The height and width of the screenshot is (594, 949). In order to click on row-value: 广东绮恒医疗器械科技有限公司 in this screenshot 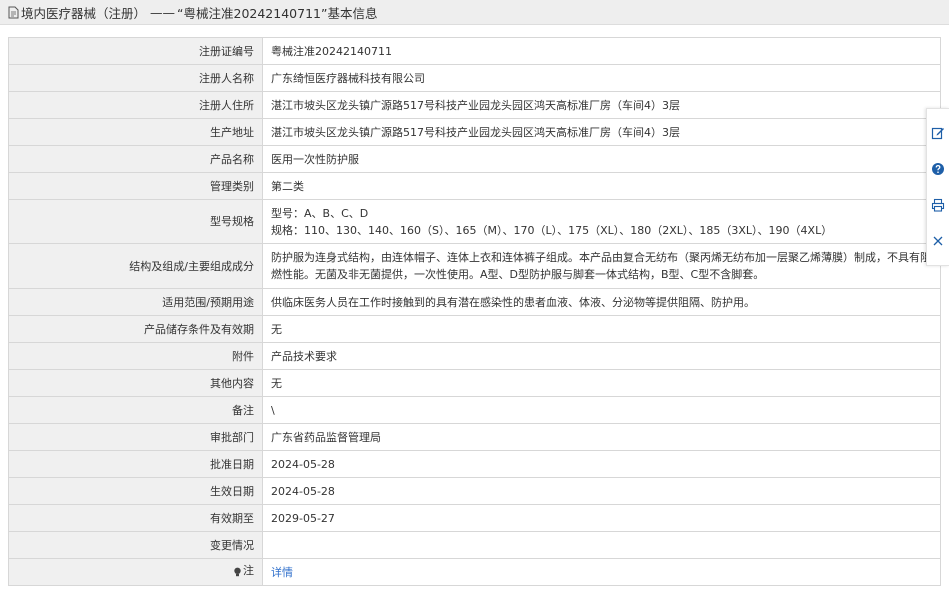, I will do `click(601, 78)`.